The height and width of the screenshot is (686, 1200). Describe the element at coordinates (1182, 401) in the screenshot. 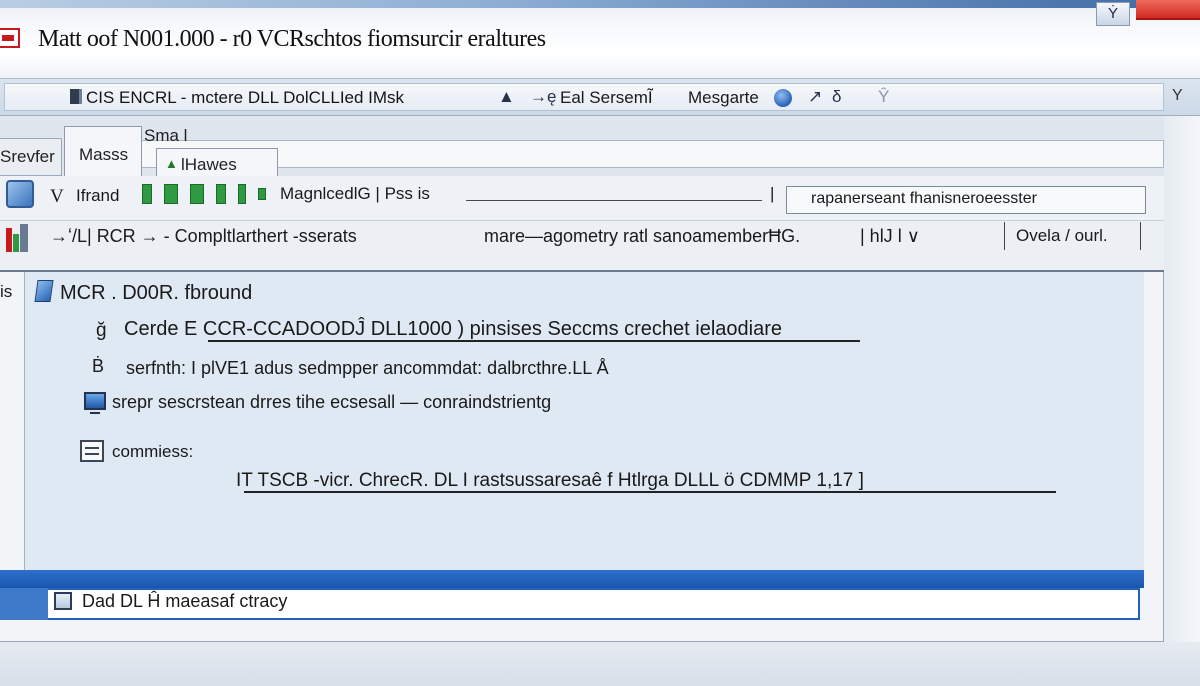

I see `window-frame-right` at that location.